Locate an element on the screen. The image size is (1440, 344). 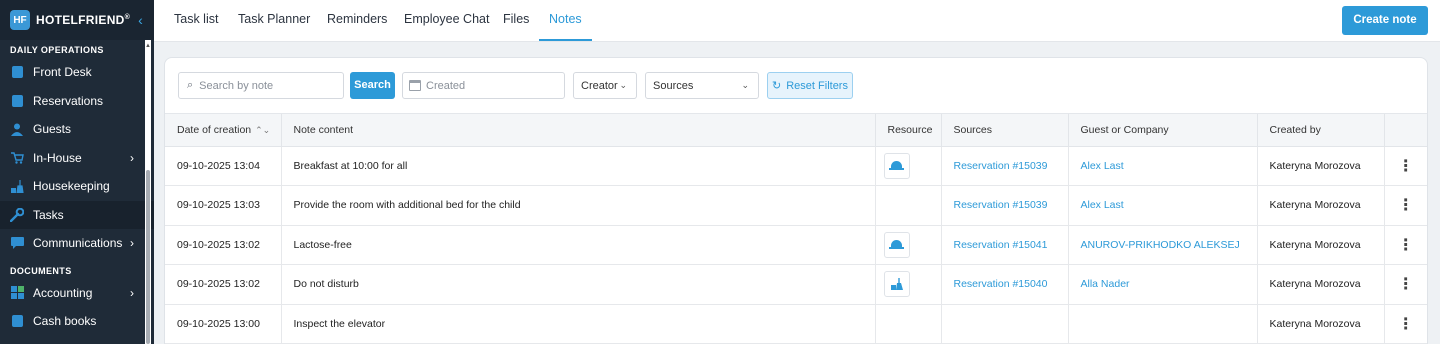
in-house-icon is located at coordinates (17, 158).